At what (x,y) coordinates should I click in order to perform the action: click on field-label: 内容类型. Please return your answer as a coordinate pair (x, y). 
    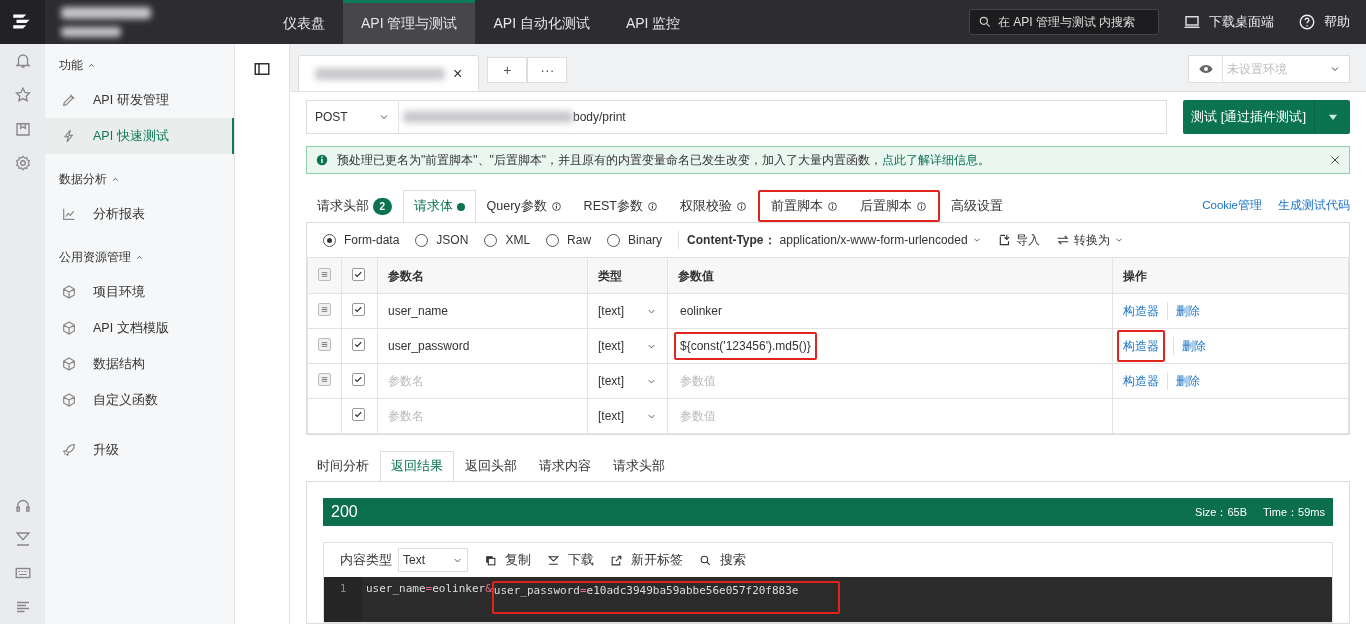
    Looking at the image, I should click on (366, 560).